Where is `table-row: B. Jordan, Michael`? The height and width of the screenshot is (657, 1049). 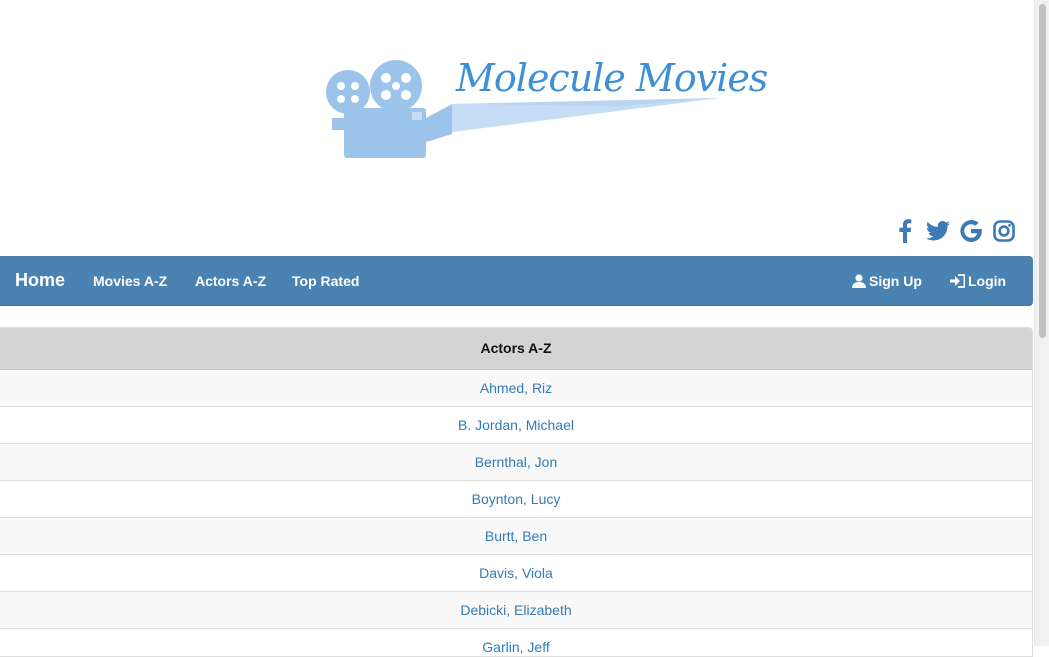 table-row: B. Jordan, Michael is located at coordinates (516, 425).